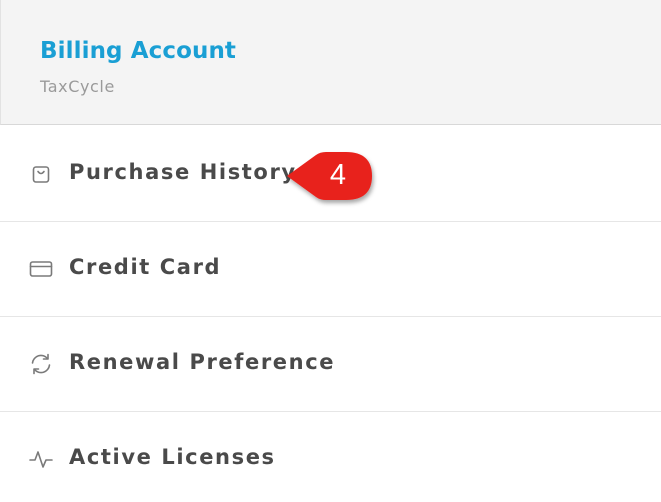  Describe the element at coordinates (183, 172) in the screenshot. I see `menu-item-label: Purchase History` at that location.